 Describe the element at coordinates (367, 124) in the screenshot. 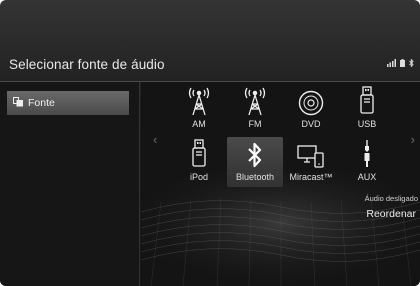

I see `source-label: USB` at that location.